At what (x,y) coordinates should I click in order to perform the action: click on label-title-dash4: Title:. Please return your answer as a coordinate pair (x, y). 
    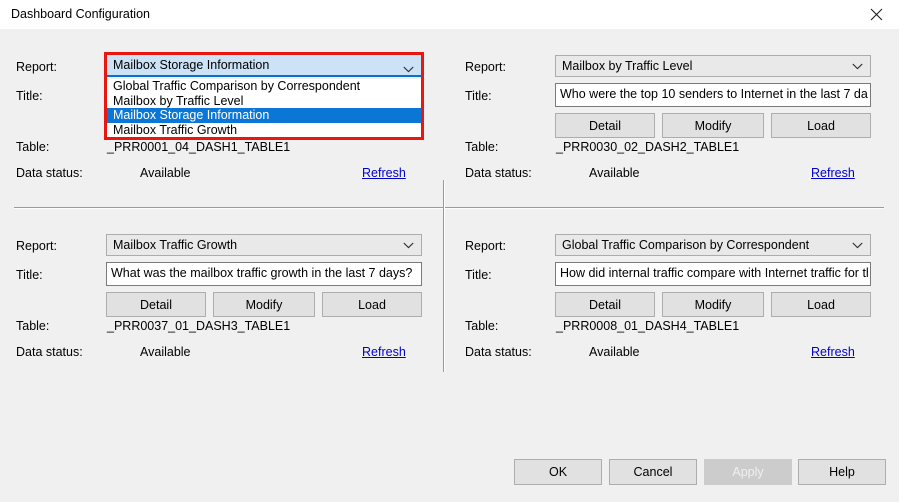
    Looking at the image, I should click on (478, 275).